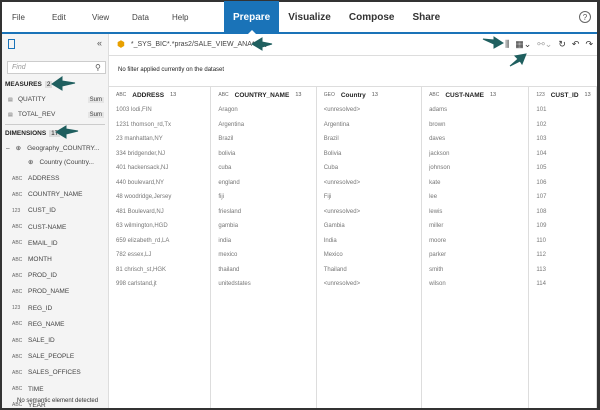  Describe the element at coordinates (56, 99) in the screenshot. I see `measure-item: ▤ QUATITY Sum` at that location.